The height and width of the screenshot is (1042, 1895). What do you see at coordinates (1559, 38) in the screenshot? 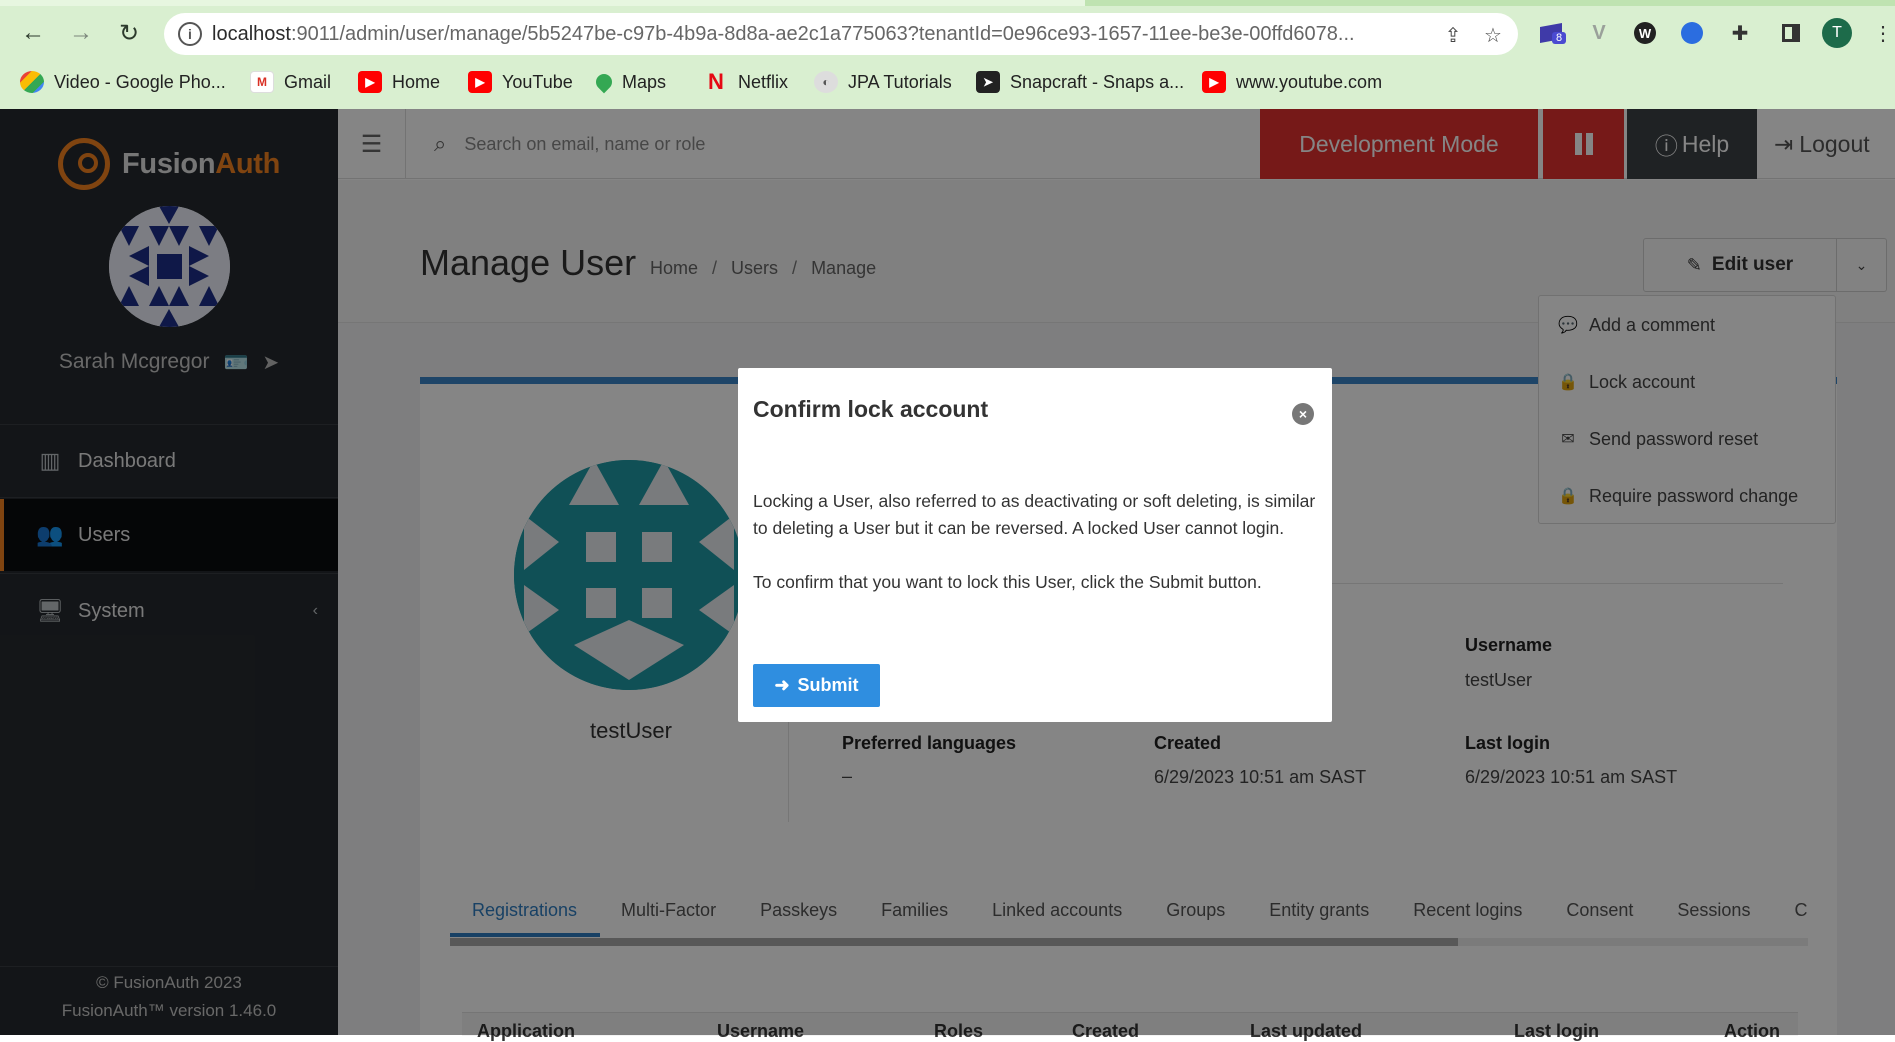
I see `extension-badge: 8` at bounding box center [1559, 38].